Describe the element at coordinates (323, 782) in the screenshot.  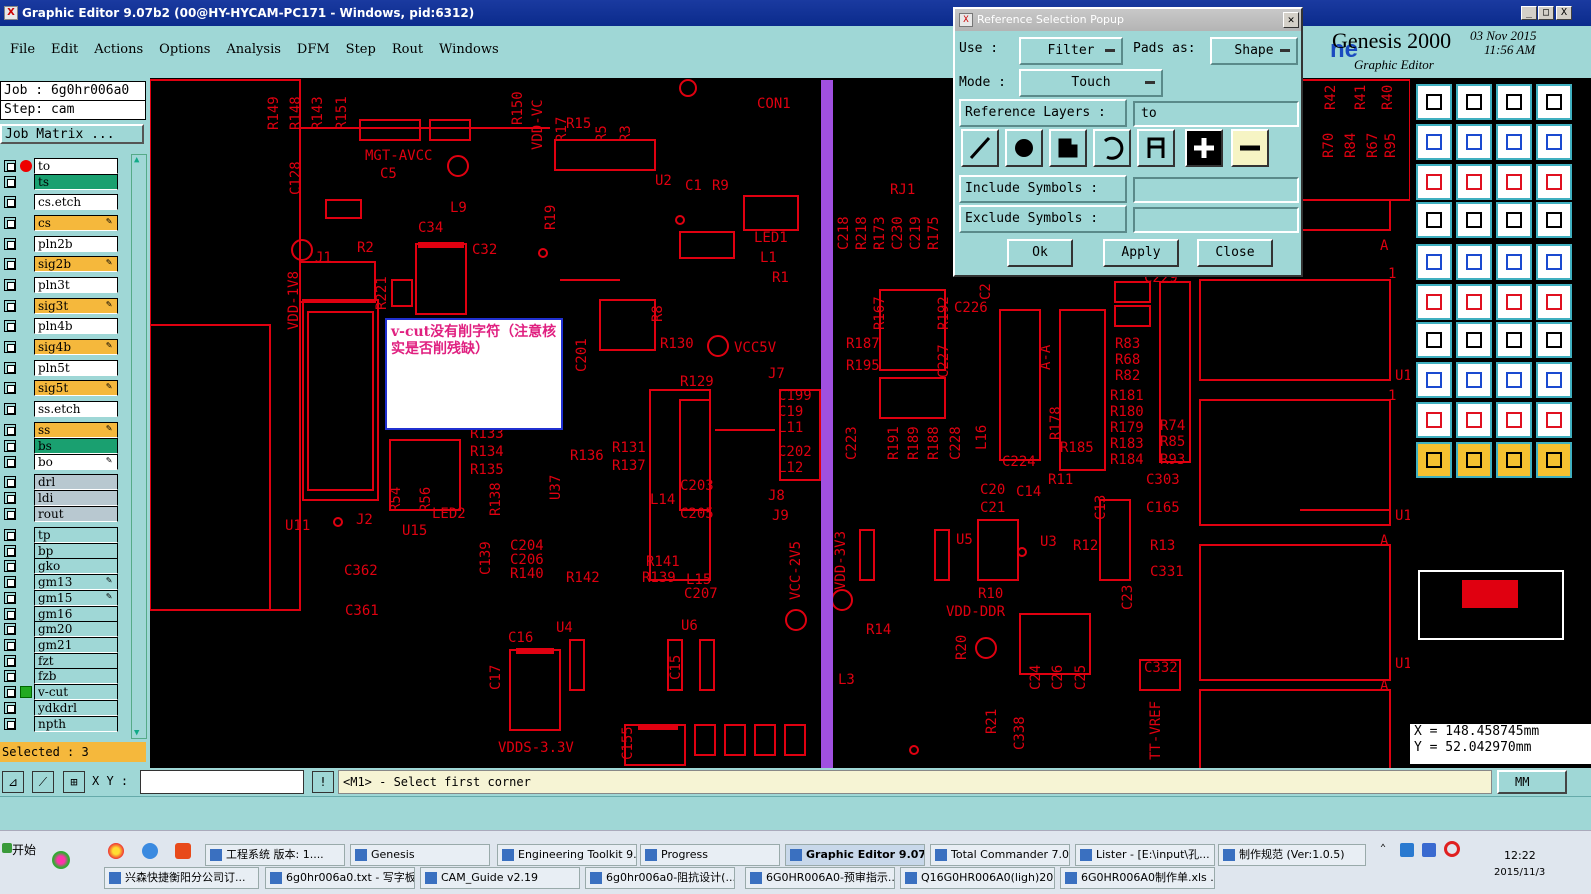
I see `info-icon: !` at that location.